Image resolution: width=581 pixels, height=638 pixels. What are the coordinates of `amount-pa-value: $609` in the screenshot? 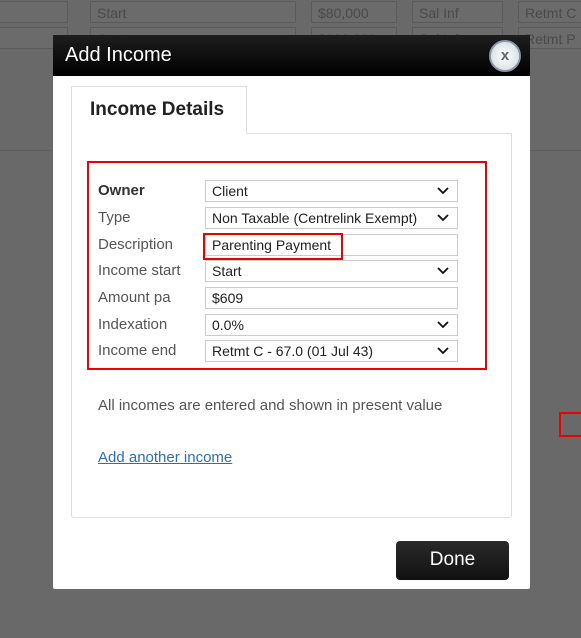 It's located at (228, 298).